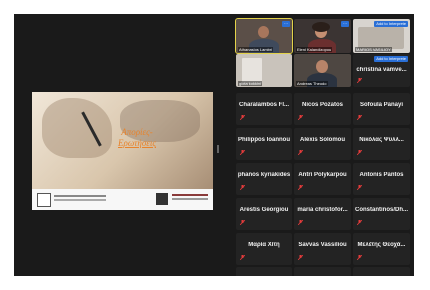 The height and width of the screenshot is (290, 430). What do you see at coordinates (322, 140) in the screenshot?
I see `participant-name: Alexis Solomou` at bounding box center [322, 140].